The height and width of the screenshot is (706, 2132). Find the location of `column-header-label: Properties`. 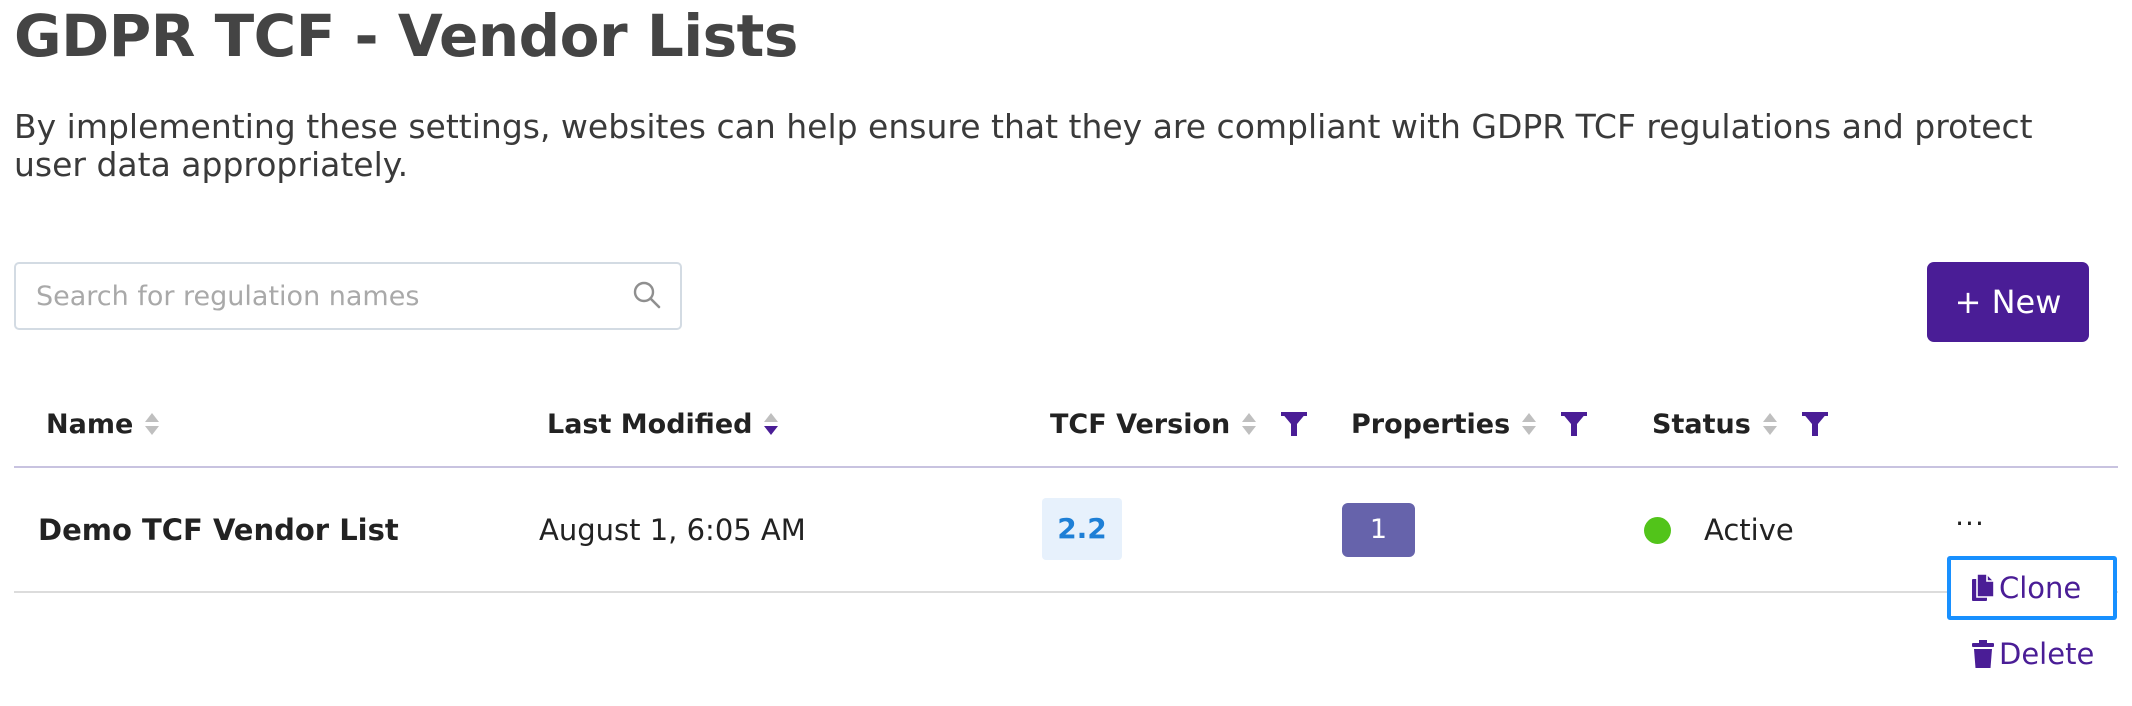

column-header-label: Properties is located at coordinates (1431, 424).